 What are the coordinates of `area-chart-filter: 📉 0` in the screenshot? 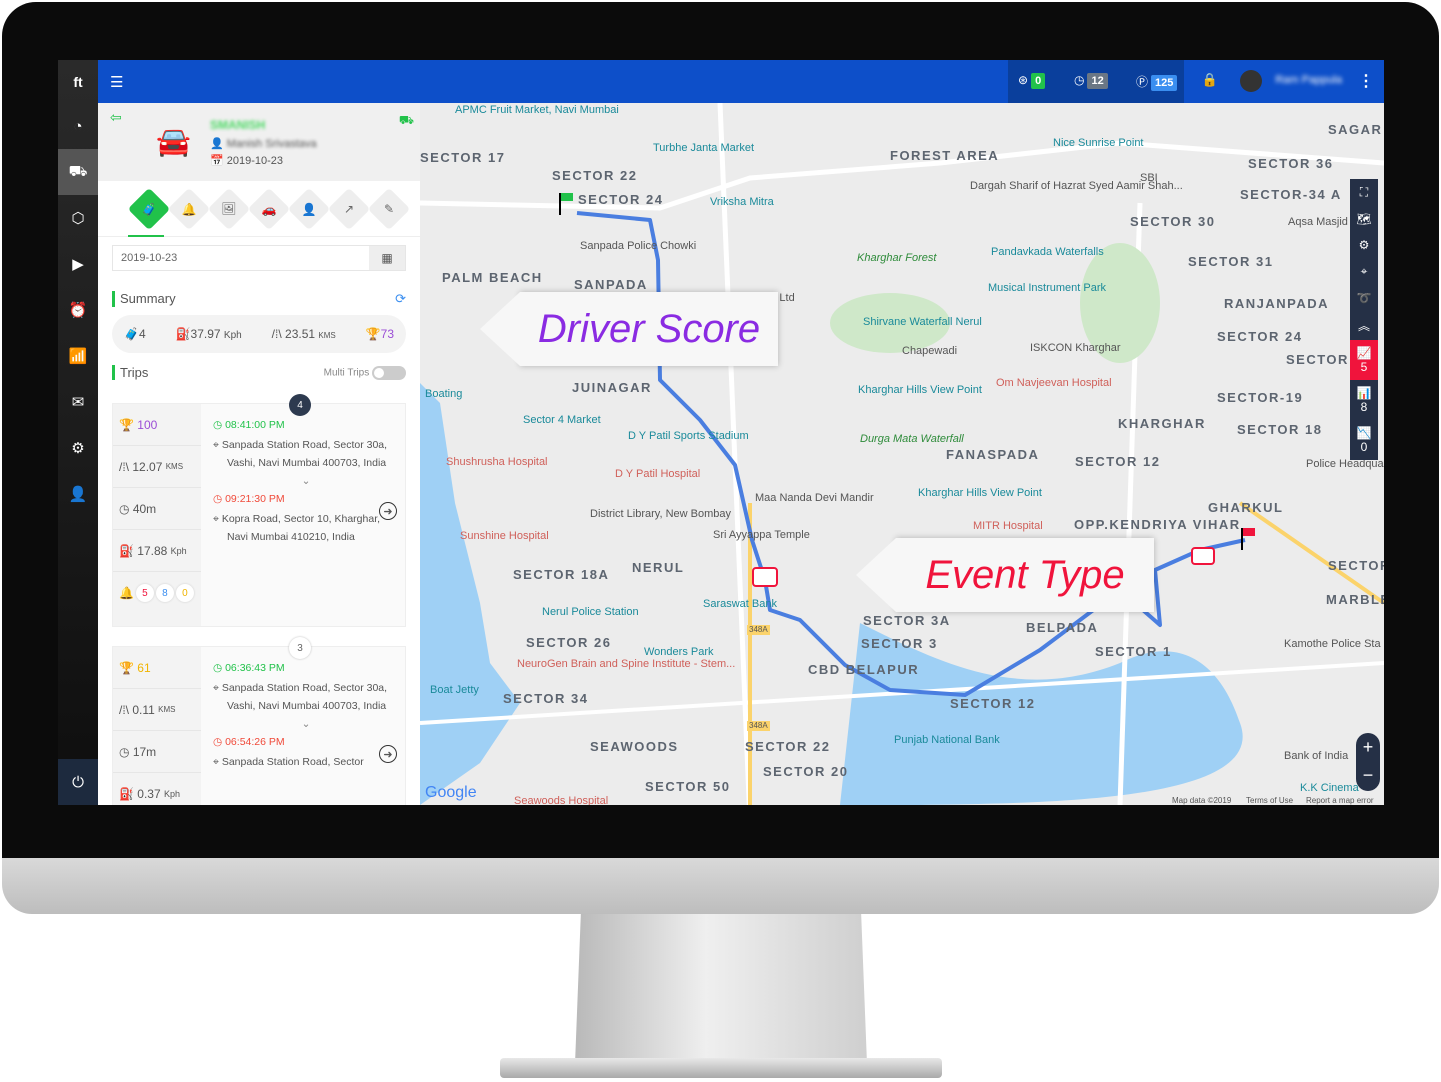 It's located at (1364, 440).